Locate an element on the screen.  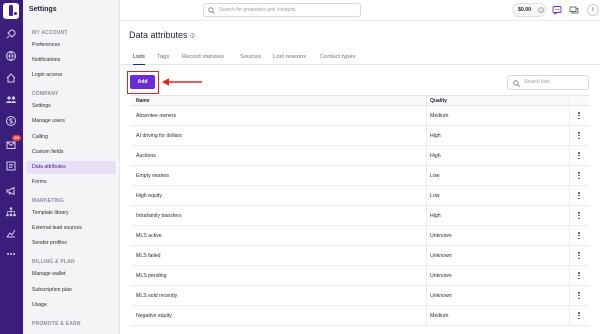
sidebar-item-manage-users: Manage users is located at coordinates (71, 121).